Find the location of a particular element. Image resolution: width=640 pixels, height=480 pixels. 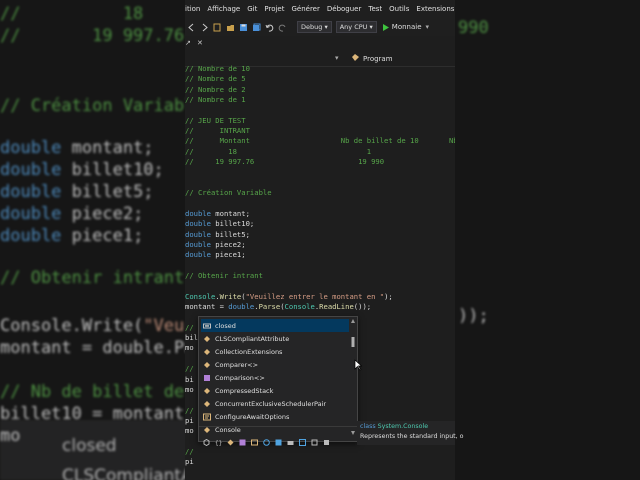

code-token: "Veuillez entrer le montant en " is located at coordinates (315, 296).